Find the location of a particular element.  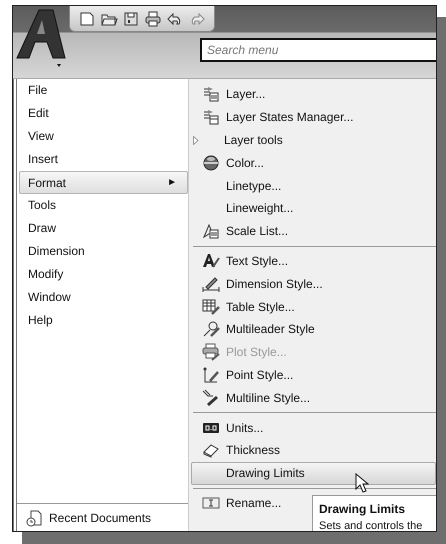

tooltip-text: Sets and controls the is located at coordinates (371, 525).